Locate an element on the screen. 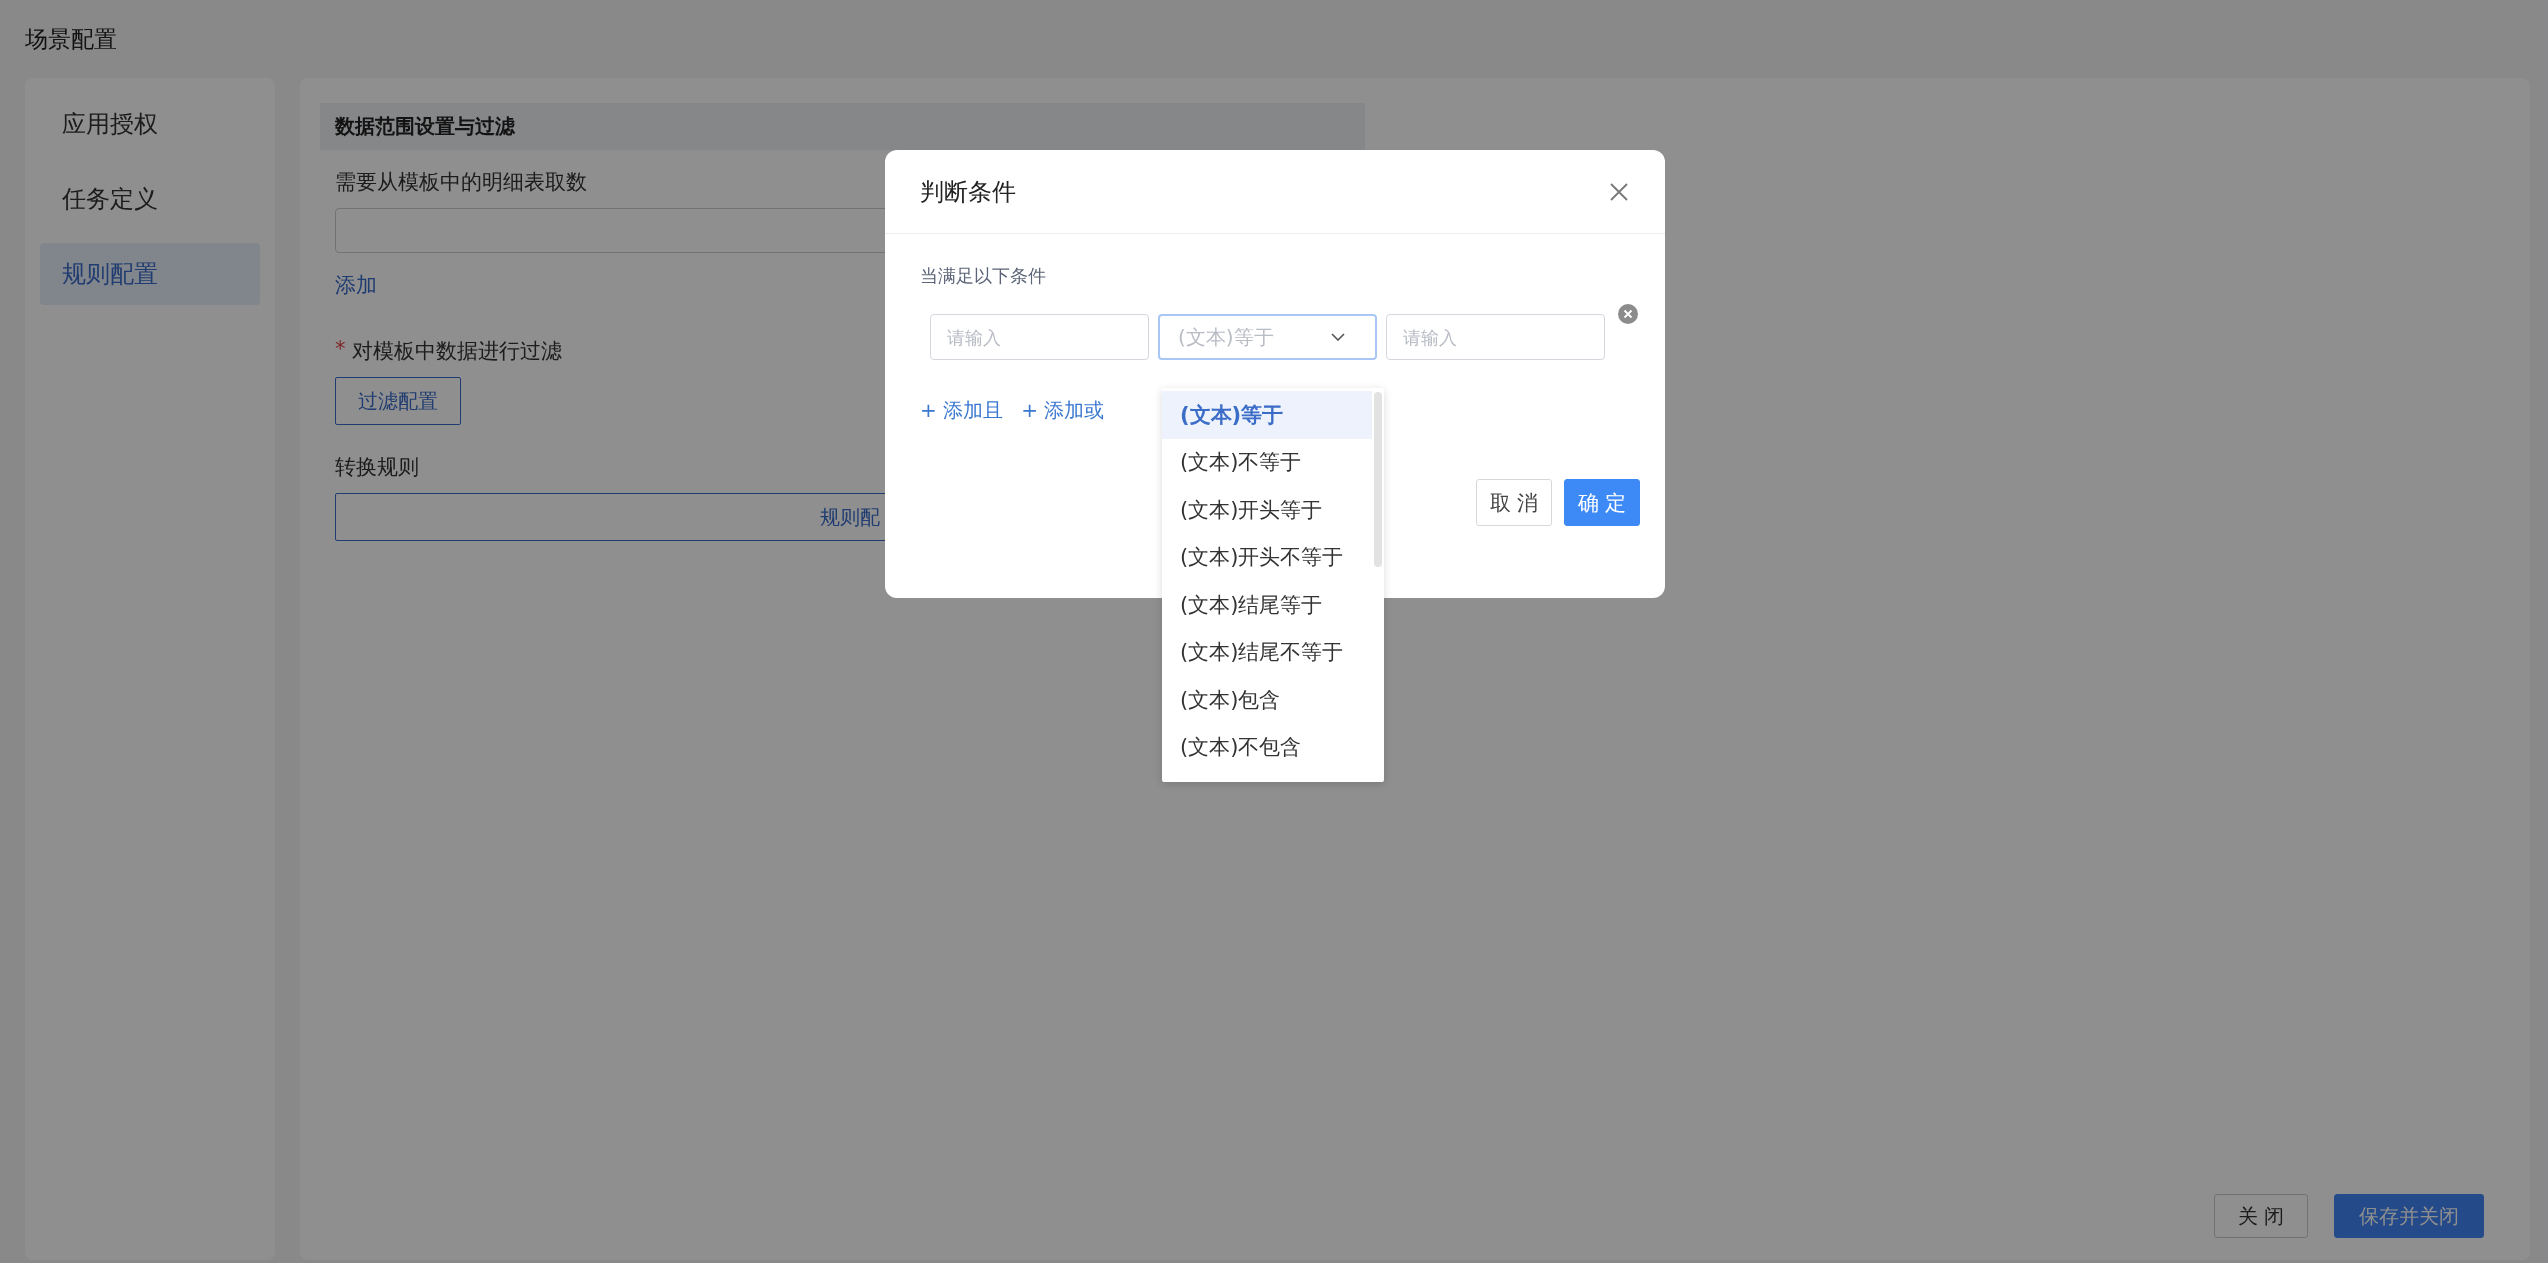  filter-config-button: 过滤配置 is located at coordinates (398, 401).